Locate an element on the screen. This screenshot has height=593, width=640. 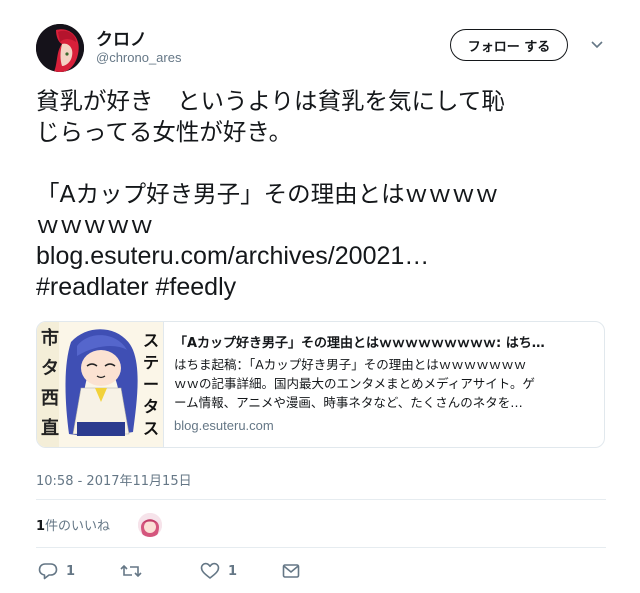
svg-text: 直 is located at coordinates (50, 428).